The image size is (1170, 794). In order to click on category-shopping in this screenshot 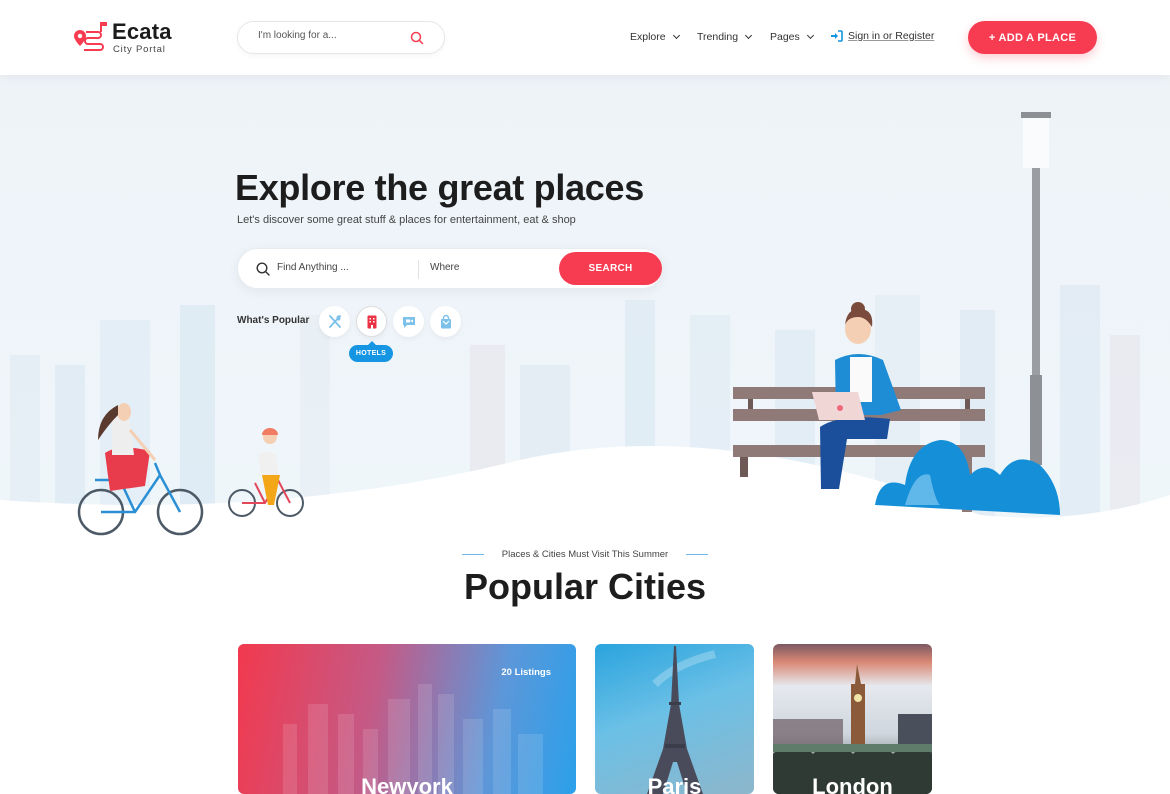, I will do `click(445, 321)`.